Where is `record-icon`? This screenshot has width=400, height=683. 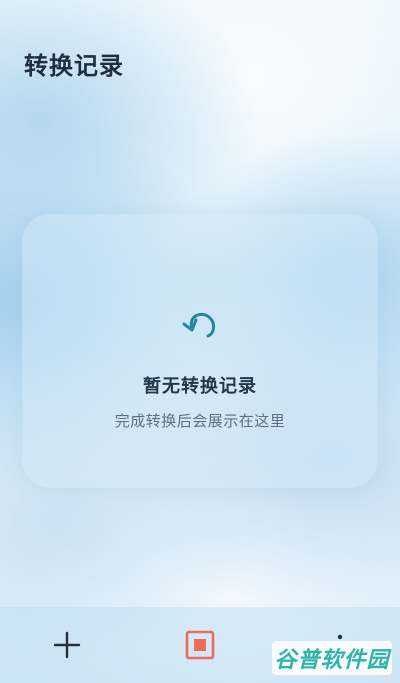
record-icon is located at coordinates (200, 645).